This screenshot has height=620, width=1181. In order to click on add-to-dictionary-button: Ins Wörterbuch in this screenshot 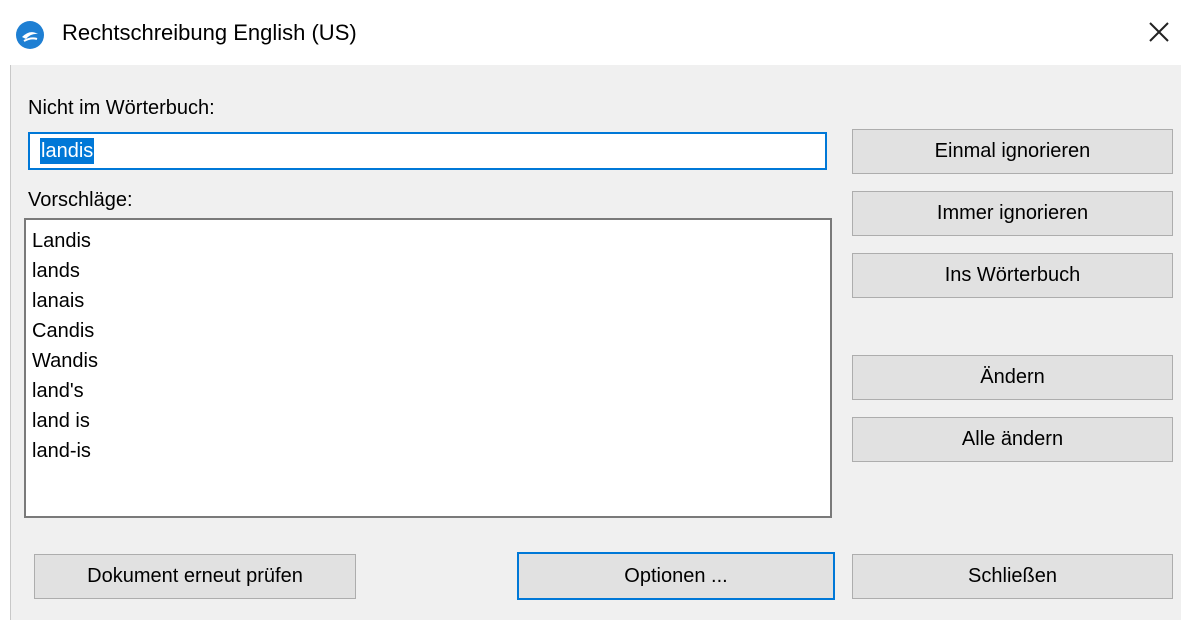, I will do `click(1012, 275)`.